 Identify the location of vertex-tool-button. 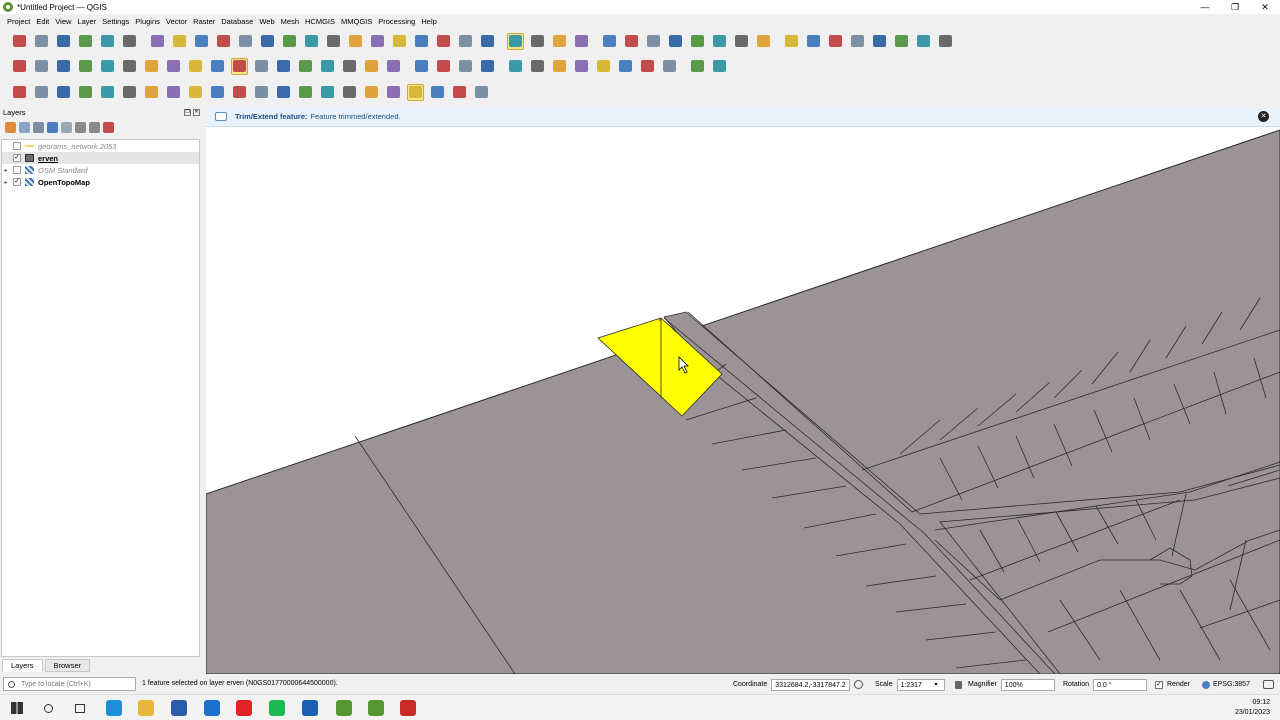
(239, 66).